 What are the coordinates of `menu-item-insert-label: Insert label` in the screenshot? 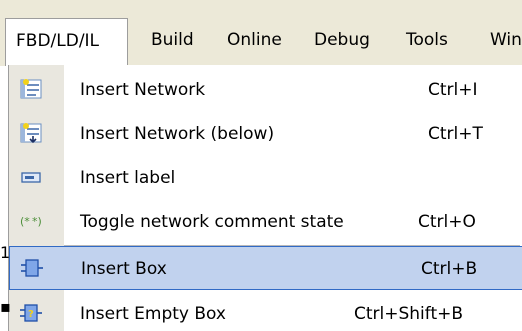 It's located at (265, 178).